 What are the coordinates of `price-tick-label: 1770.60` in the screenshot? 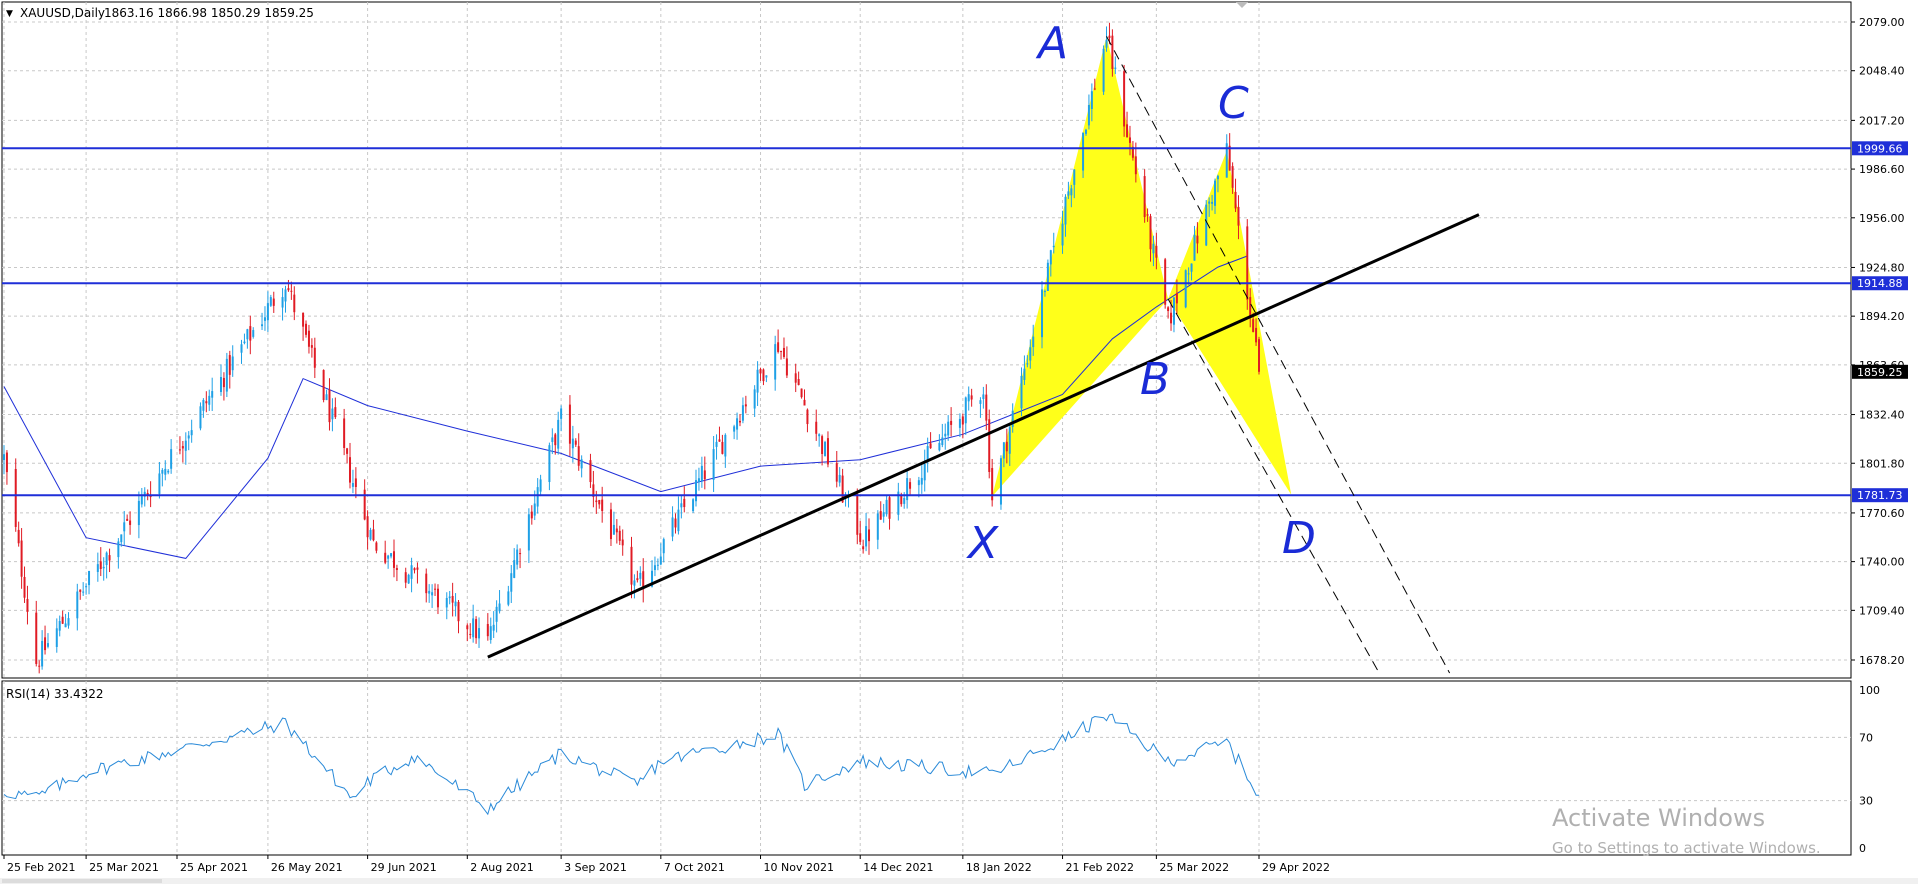 It's located at (1882, 513).